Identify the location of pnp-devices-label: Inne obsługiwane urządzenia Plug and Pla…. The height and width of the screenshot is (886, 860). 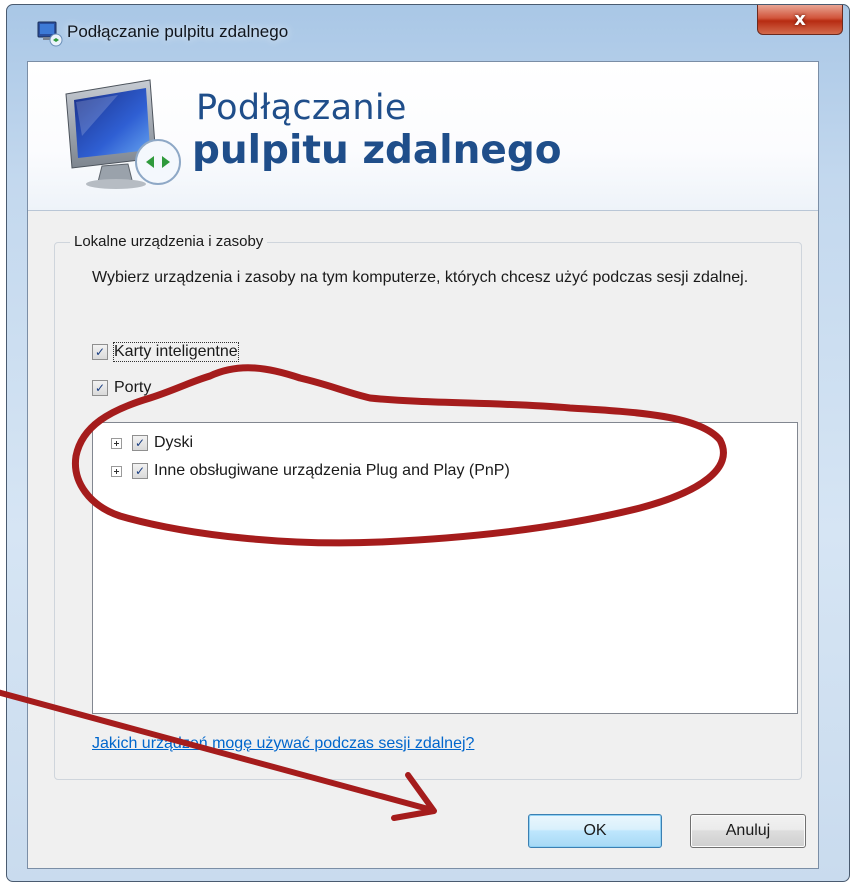
(332, 470).